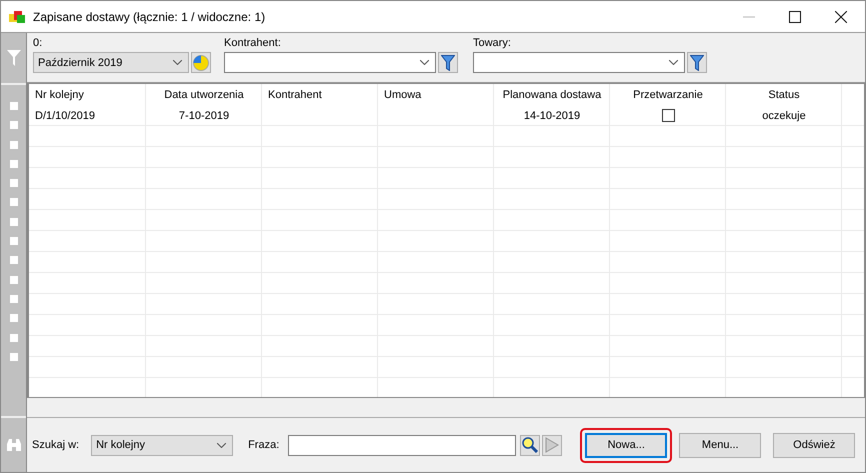  What do you see at coordinates (253, 43) in the screenshot?
I see `filter-label: Kontrahent:` at bounding box center [253, 43].